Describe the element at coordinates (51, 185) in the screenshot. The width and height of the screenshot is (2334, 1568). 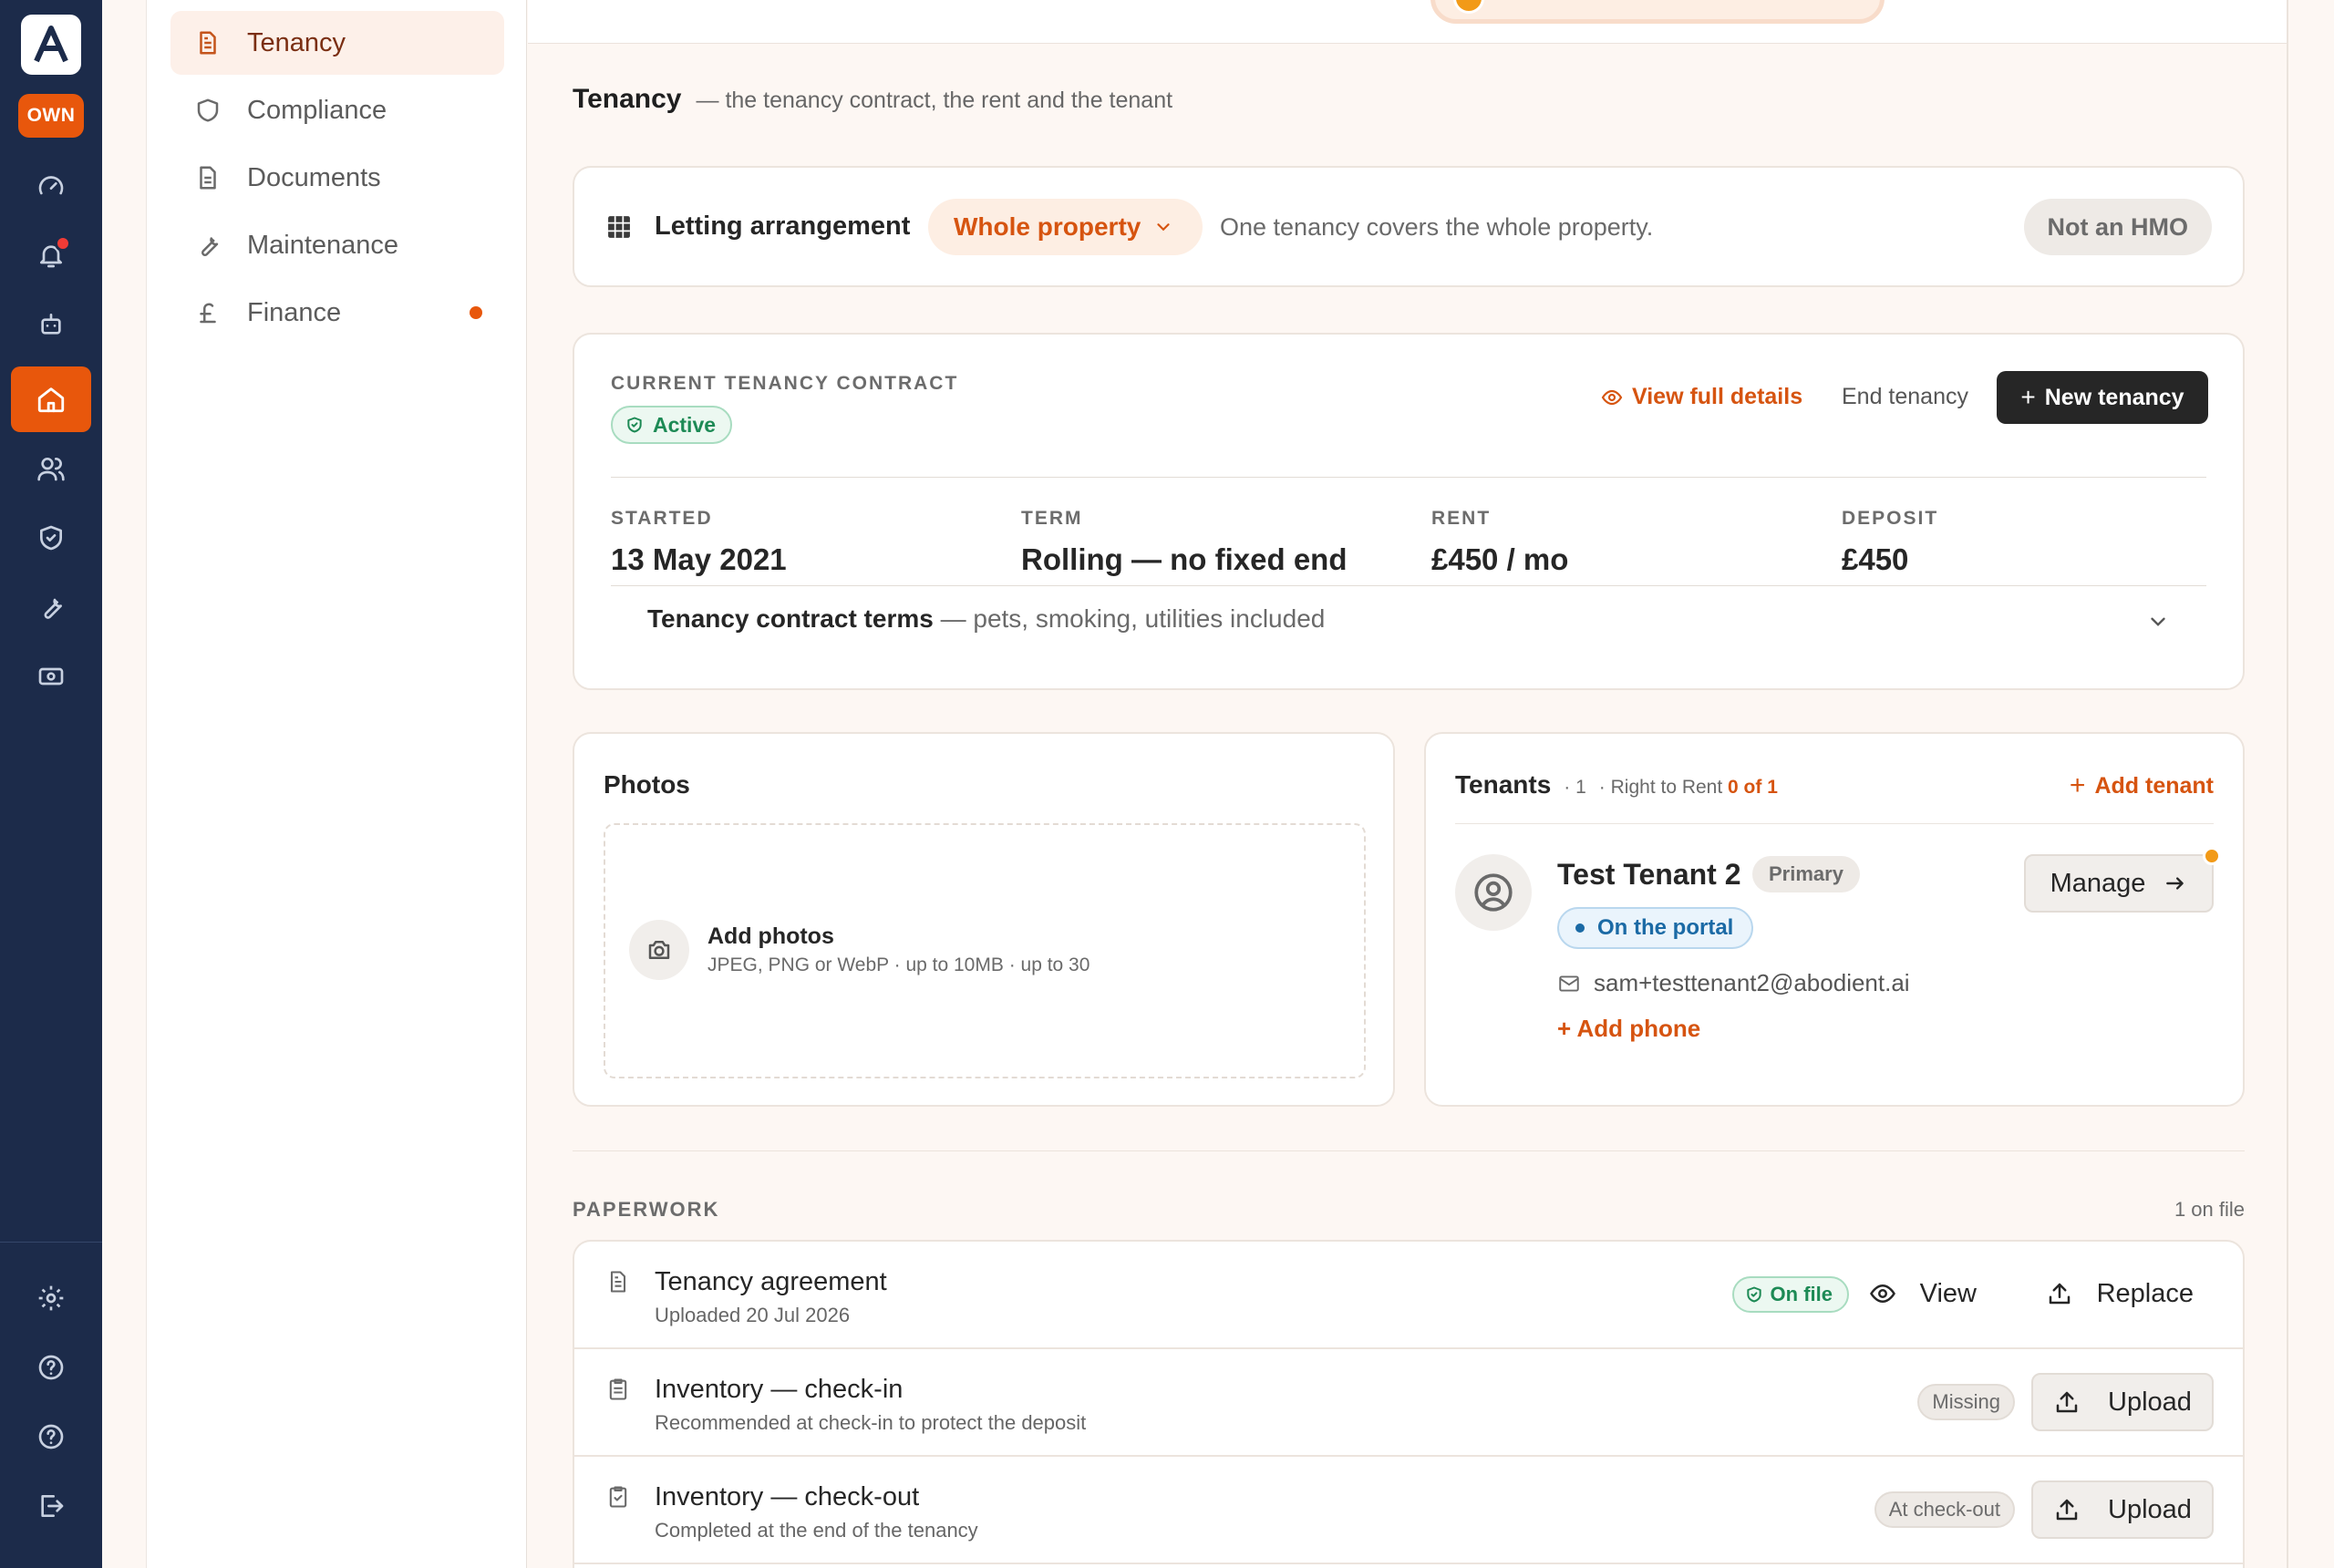
I see `dashboard-nav` at that location.